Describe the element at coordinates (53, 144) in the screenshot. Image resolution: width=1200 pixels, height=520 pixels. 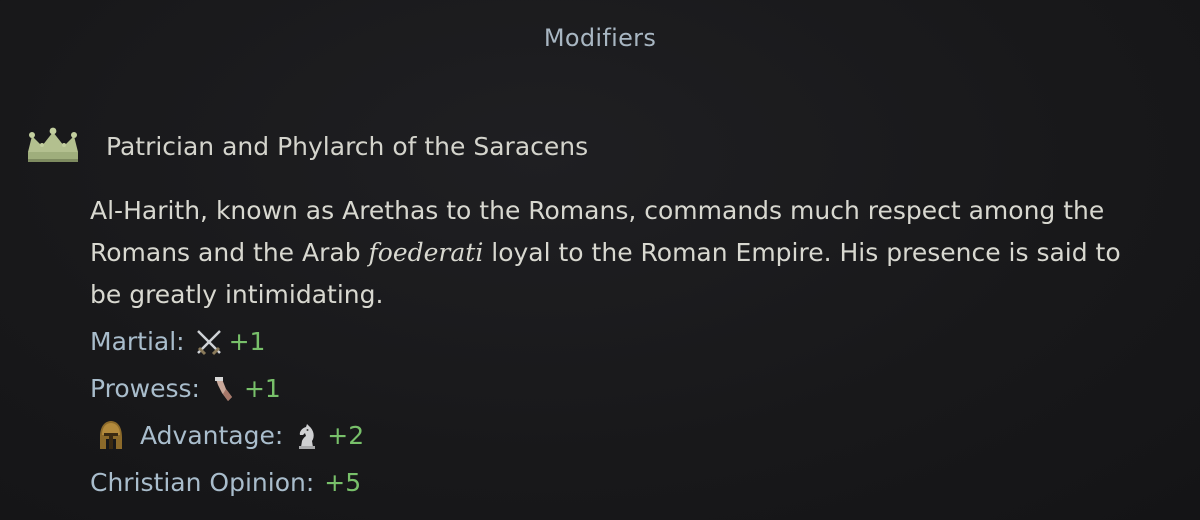
I see `crown-icon` at that location.